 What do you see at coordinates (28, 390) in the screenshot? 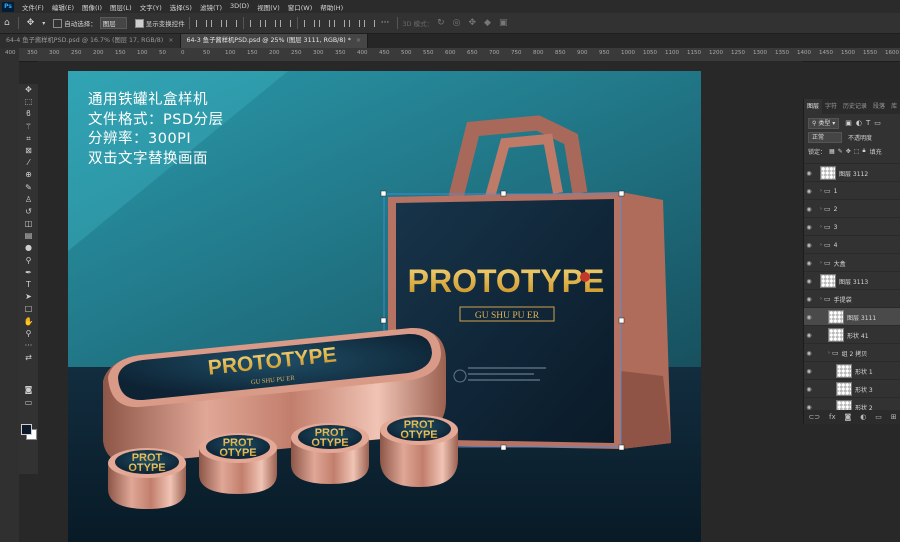
I see `quick-mask-icon: ◙` at bounding box center [28, 390].